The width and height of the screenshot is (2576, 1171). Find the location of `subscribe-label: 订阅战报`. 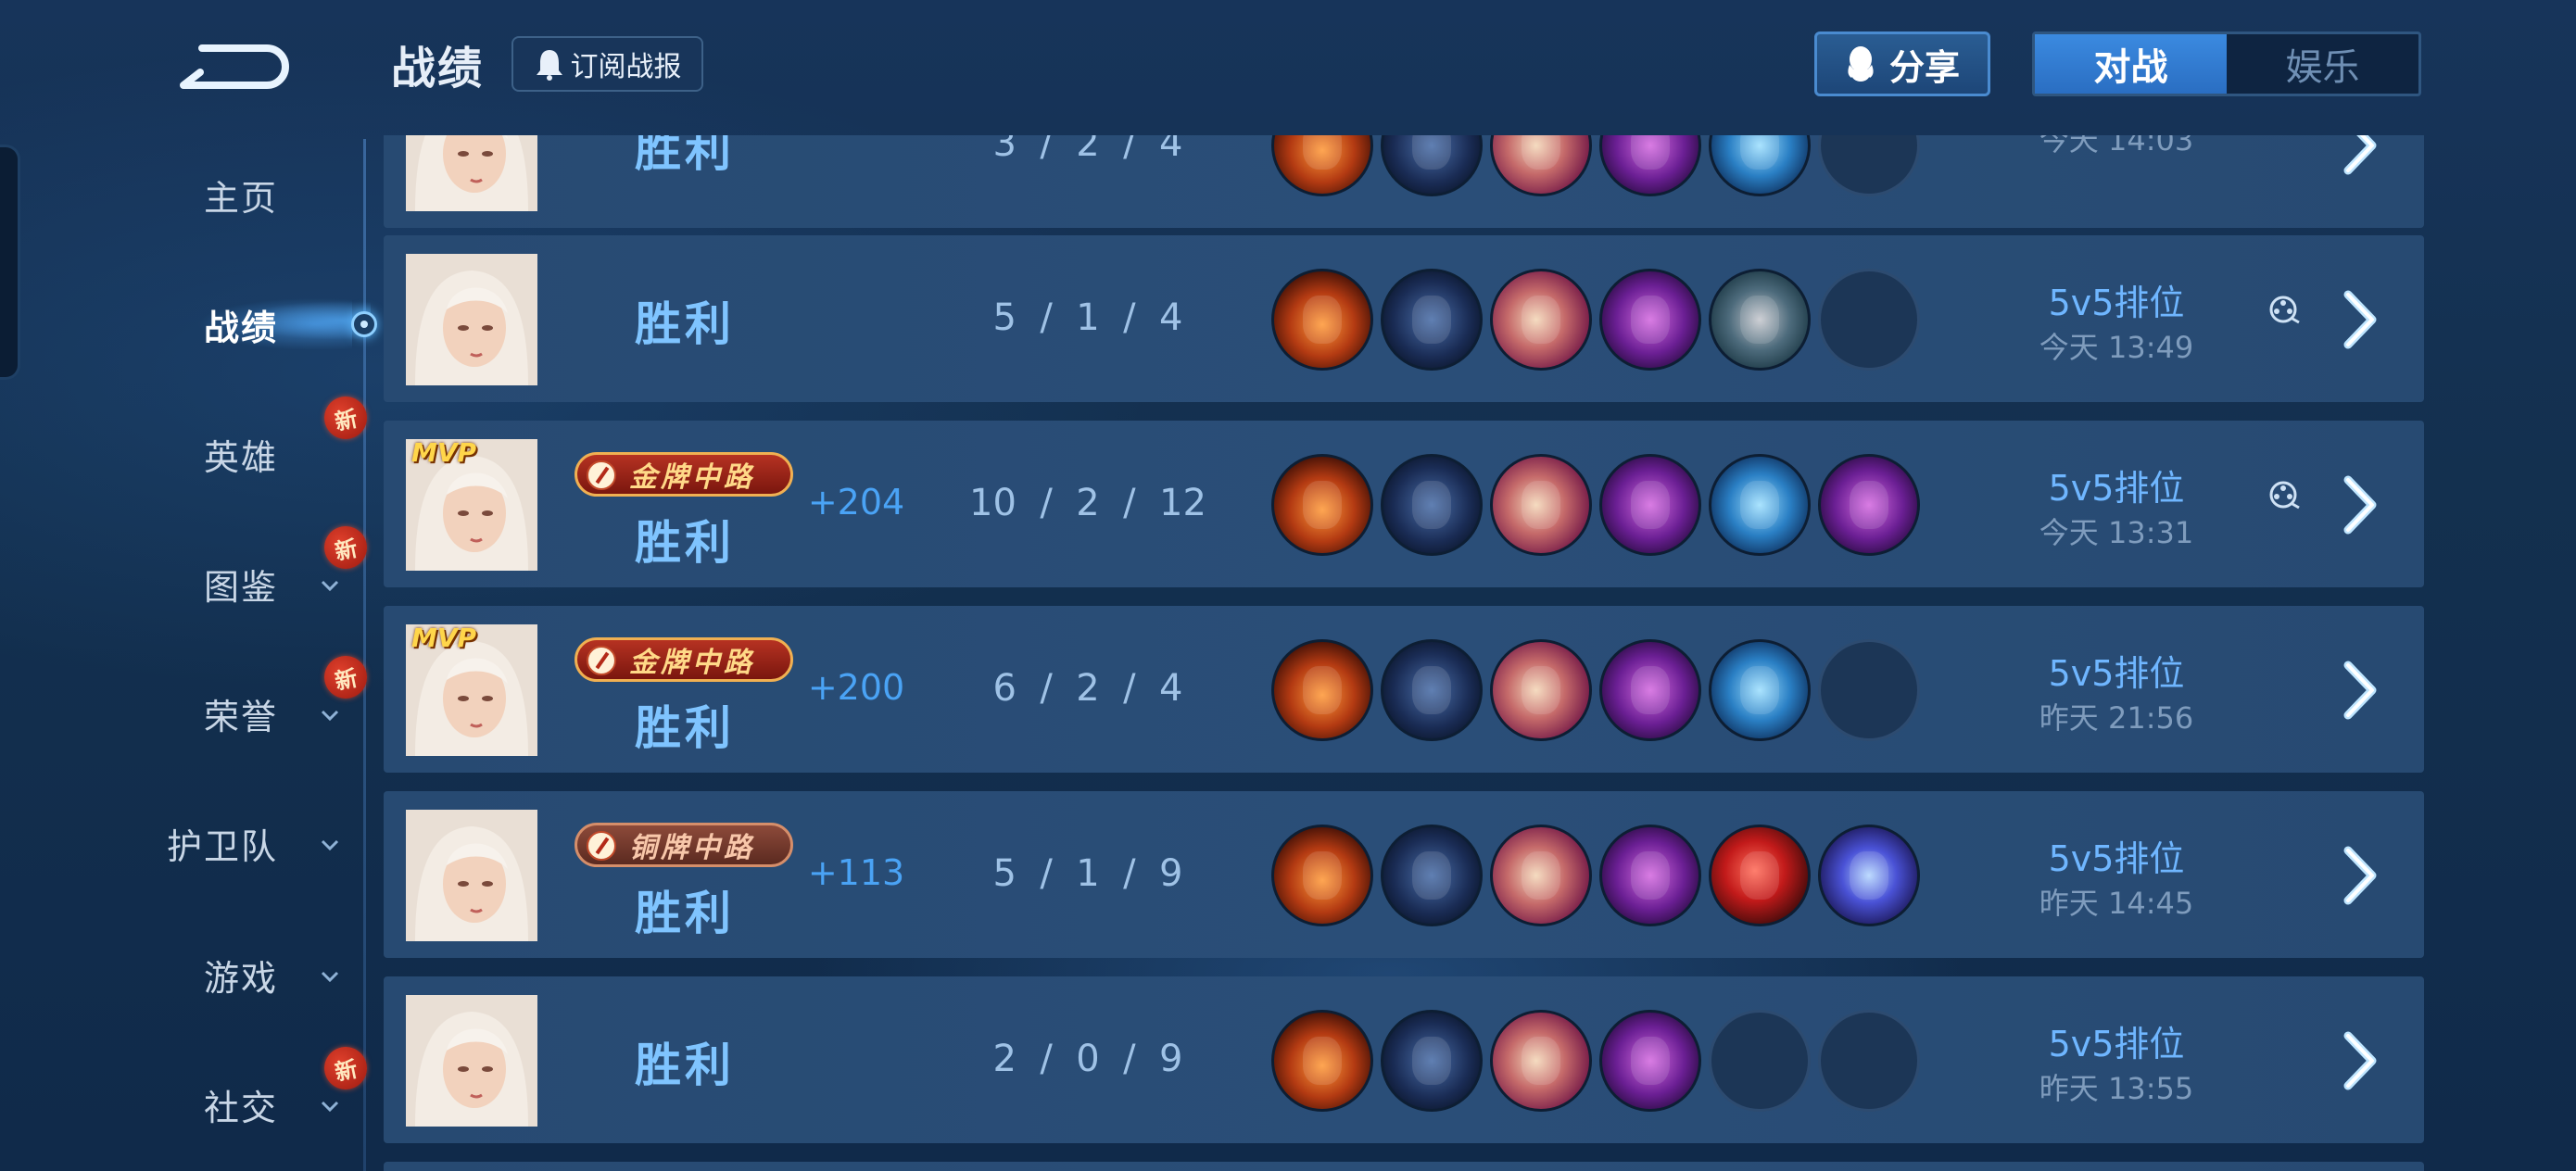

subscribe-label: 订阅战报 is located at coordinates (626, 67).